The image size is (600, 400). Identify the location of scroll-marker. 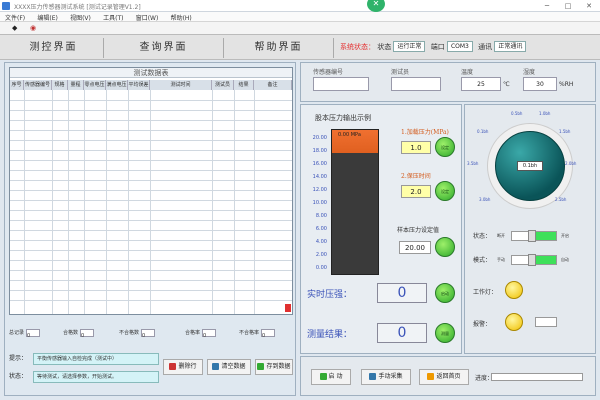
(288, 308).